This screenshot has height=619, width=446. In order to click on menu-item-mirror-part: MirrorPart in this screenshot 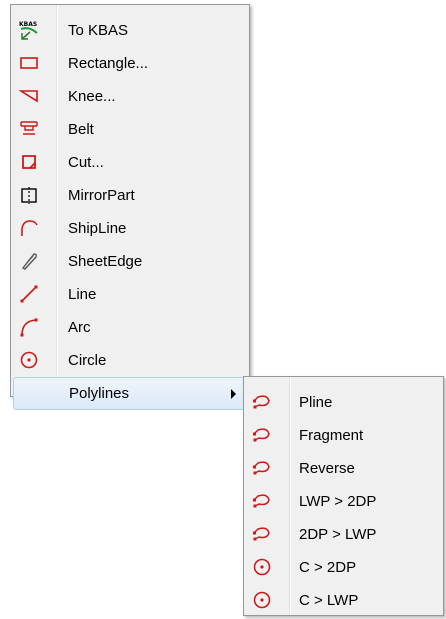, I will do `click(130, 195)`.